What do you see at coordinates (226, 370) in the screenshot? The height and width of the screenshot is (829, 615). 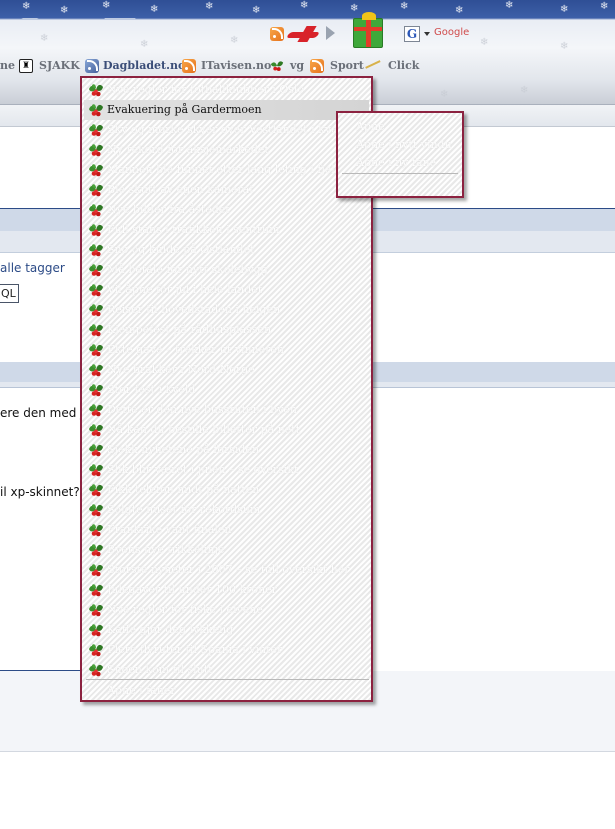 I see `menu-item: Nye brakker i Nord-Norge` at bounding box center [226, 370].